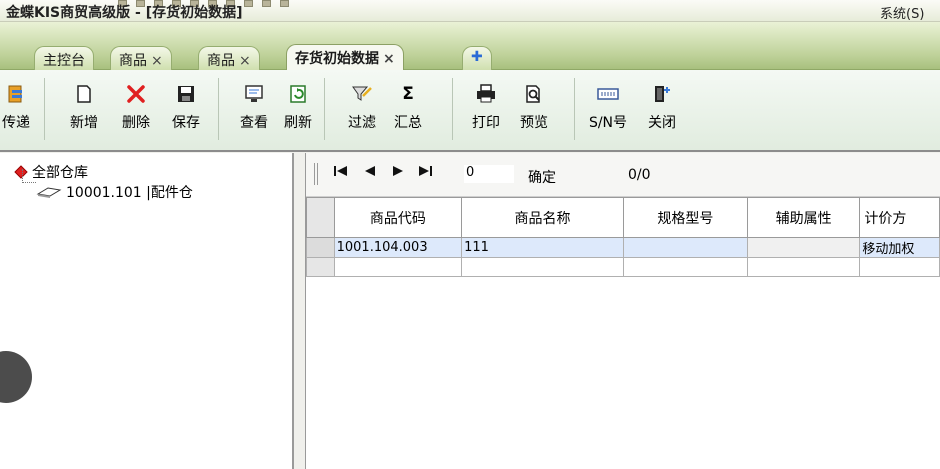  What do you see at coordinates (542, 217) in the screenshot?
I see `column-header: 商品名称` at bounding box center [542, 217].